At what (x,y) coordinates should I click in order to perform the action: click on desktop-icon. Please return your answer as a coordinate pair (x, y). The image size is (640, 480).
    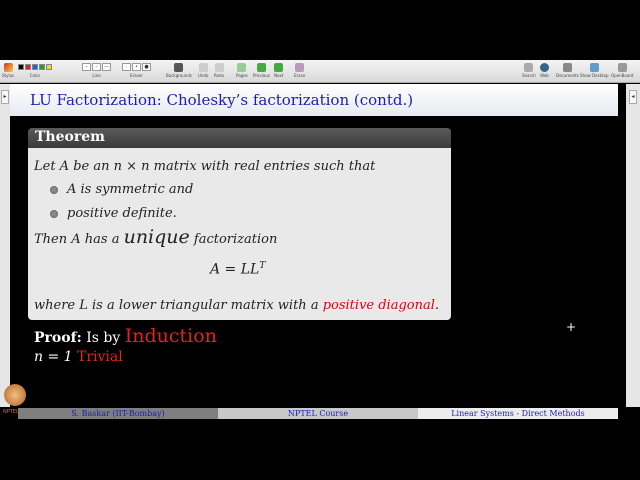
    Looking at the image, I should click on (594, 67).